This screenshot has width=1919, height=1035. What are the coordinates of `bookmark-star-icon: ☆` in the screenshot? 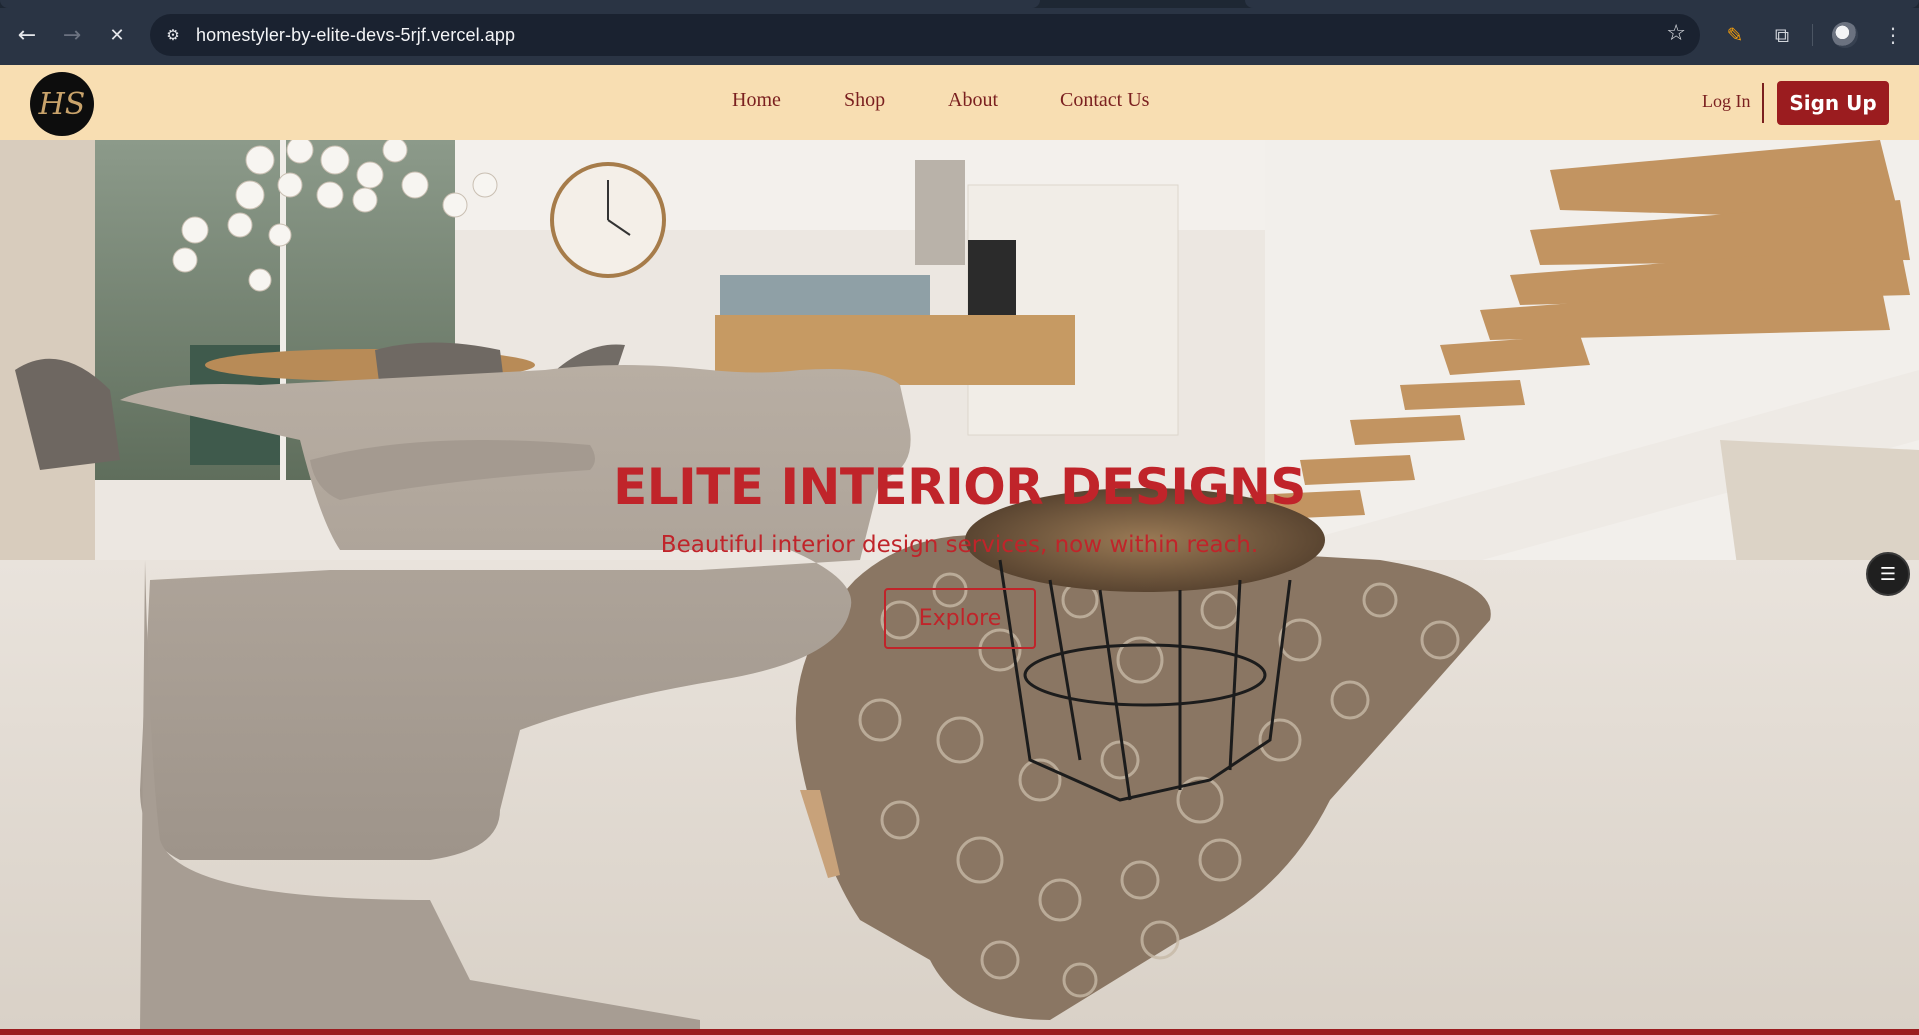 It's located at (1676, 33).